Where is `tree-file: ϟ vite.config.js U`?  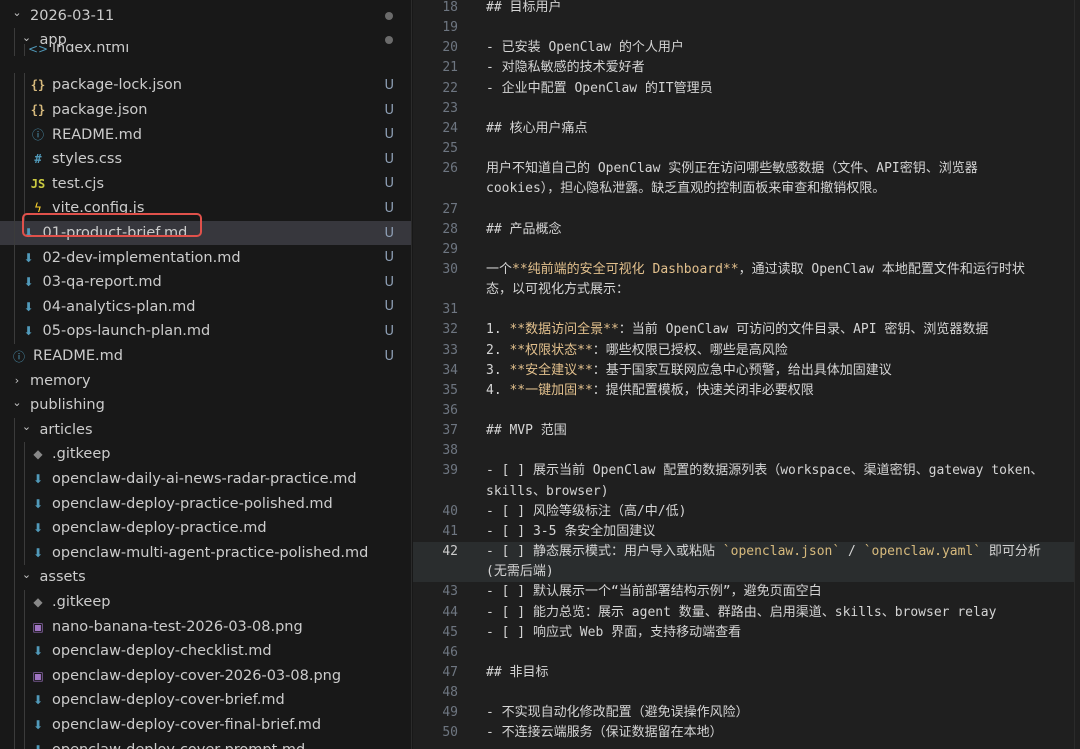
tree-file: ϟ vite.config.js U is located at coordinates (205, 208).